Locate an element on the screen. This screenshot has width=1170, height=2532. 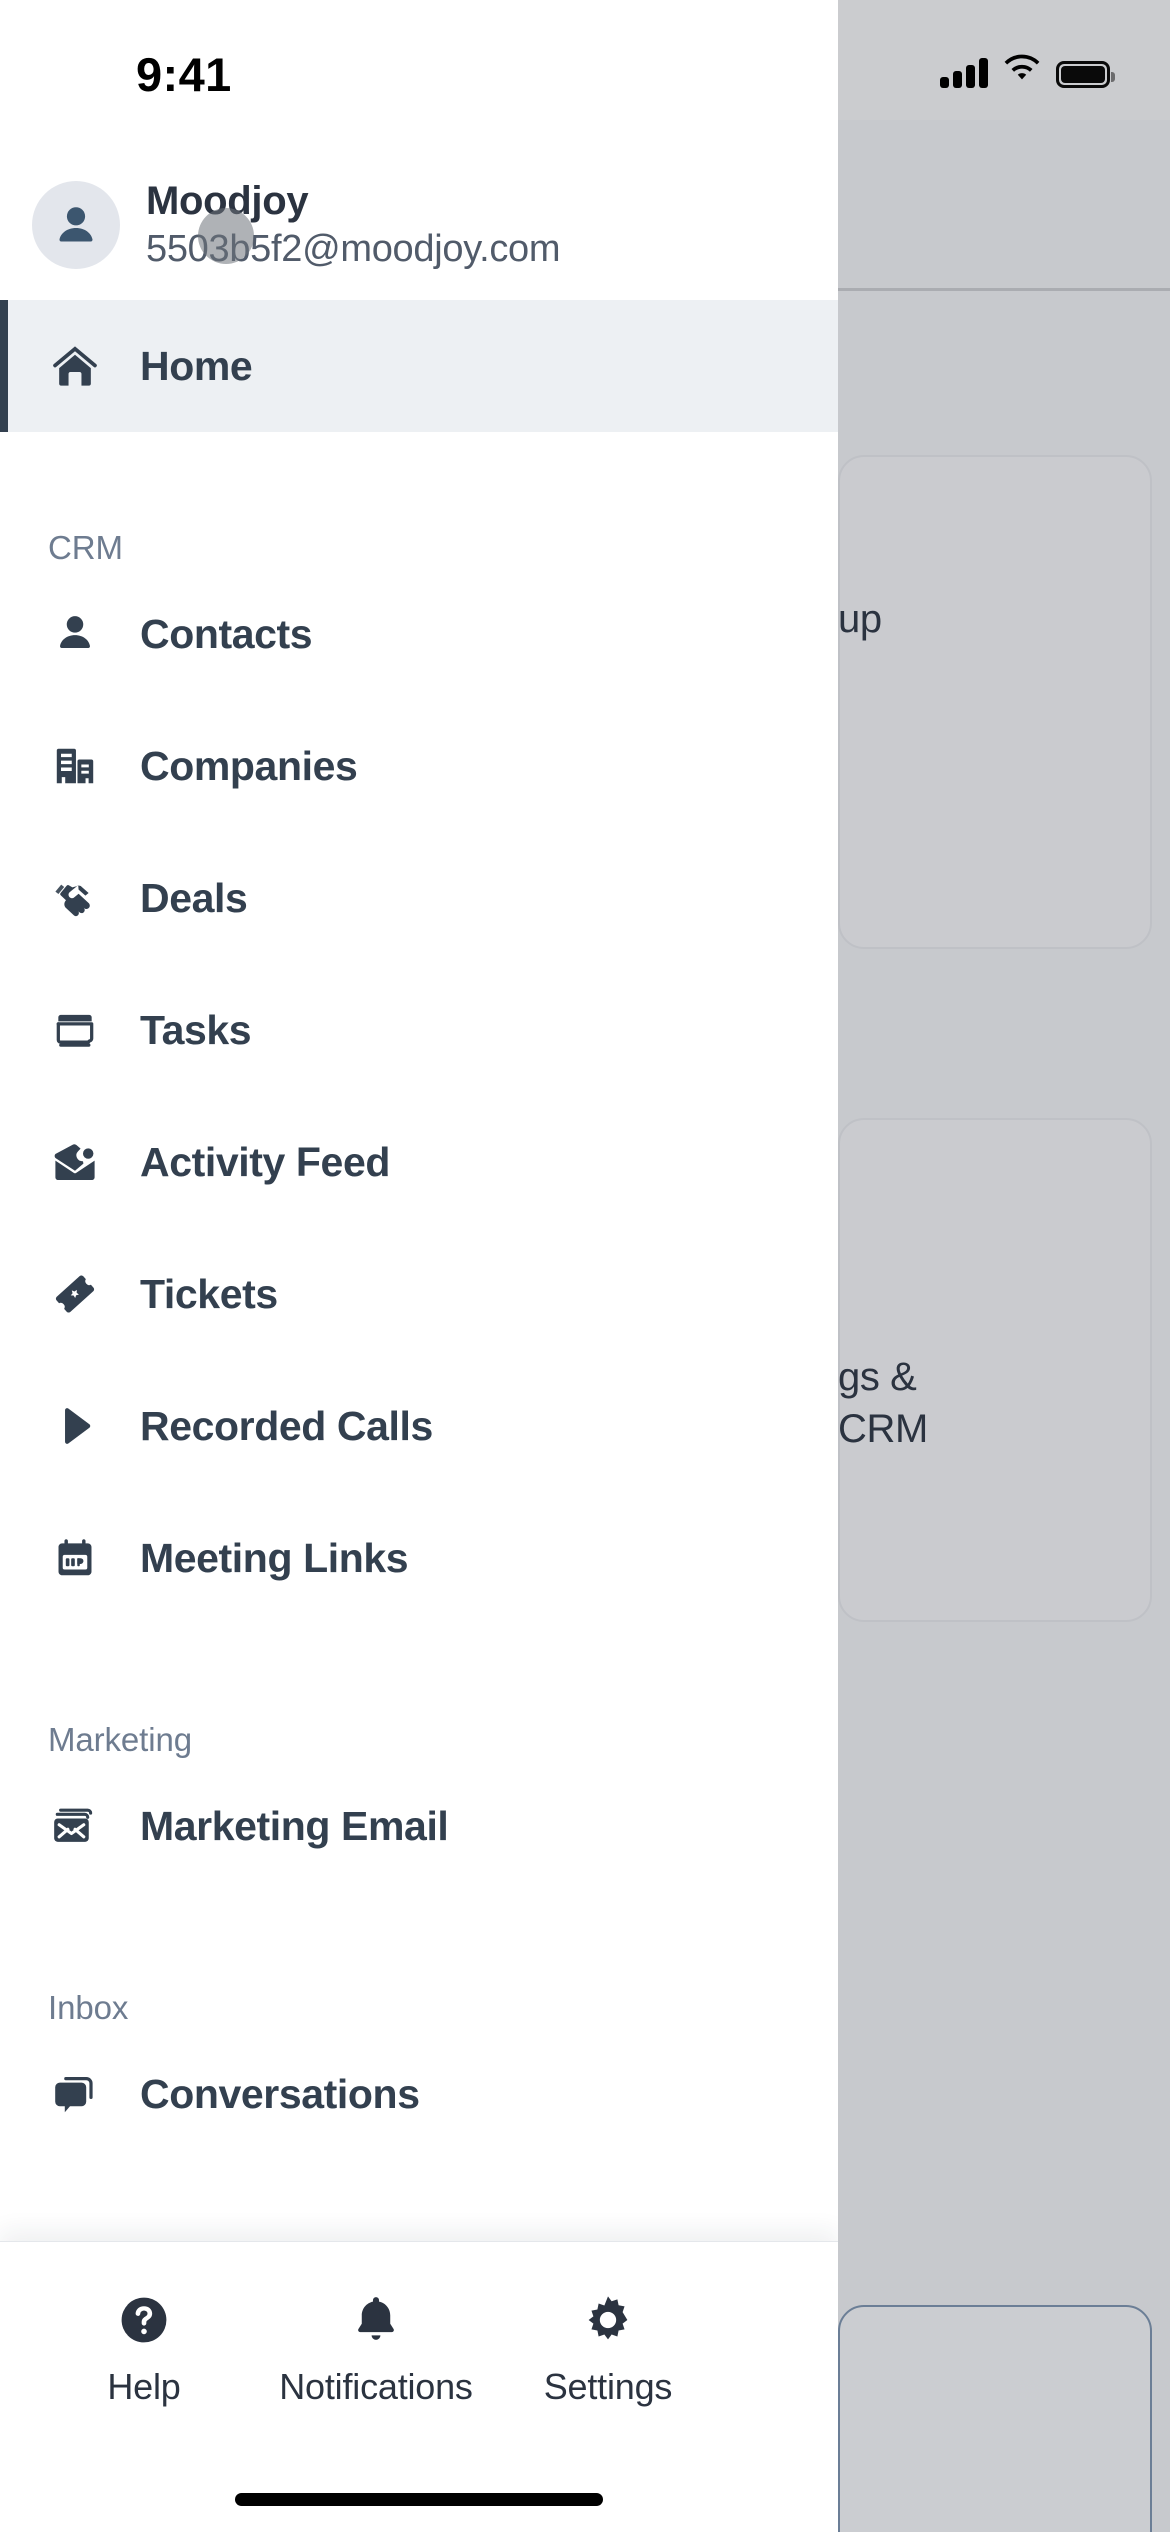
bell-icon is located at coordinates (376, 2320).